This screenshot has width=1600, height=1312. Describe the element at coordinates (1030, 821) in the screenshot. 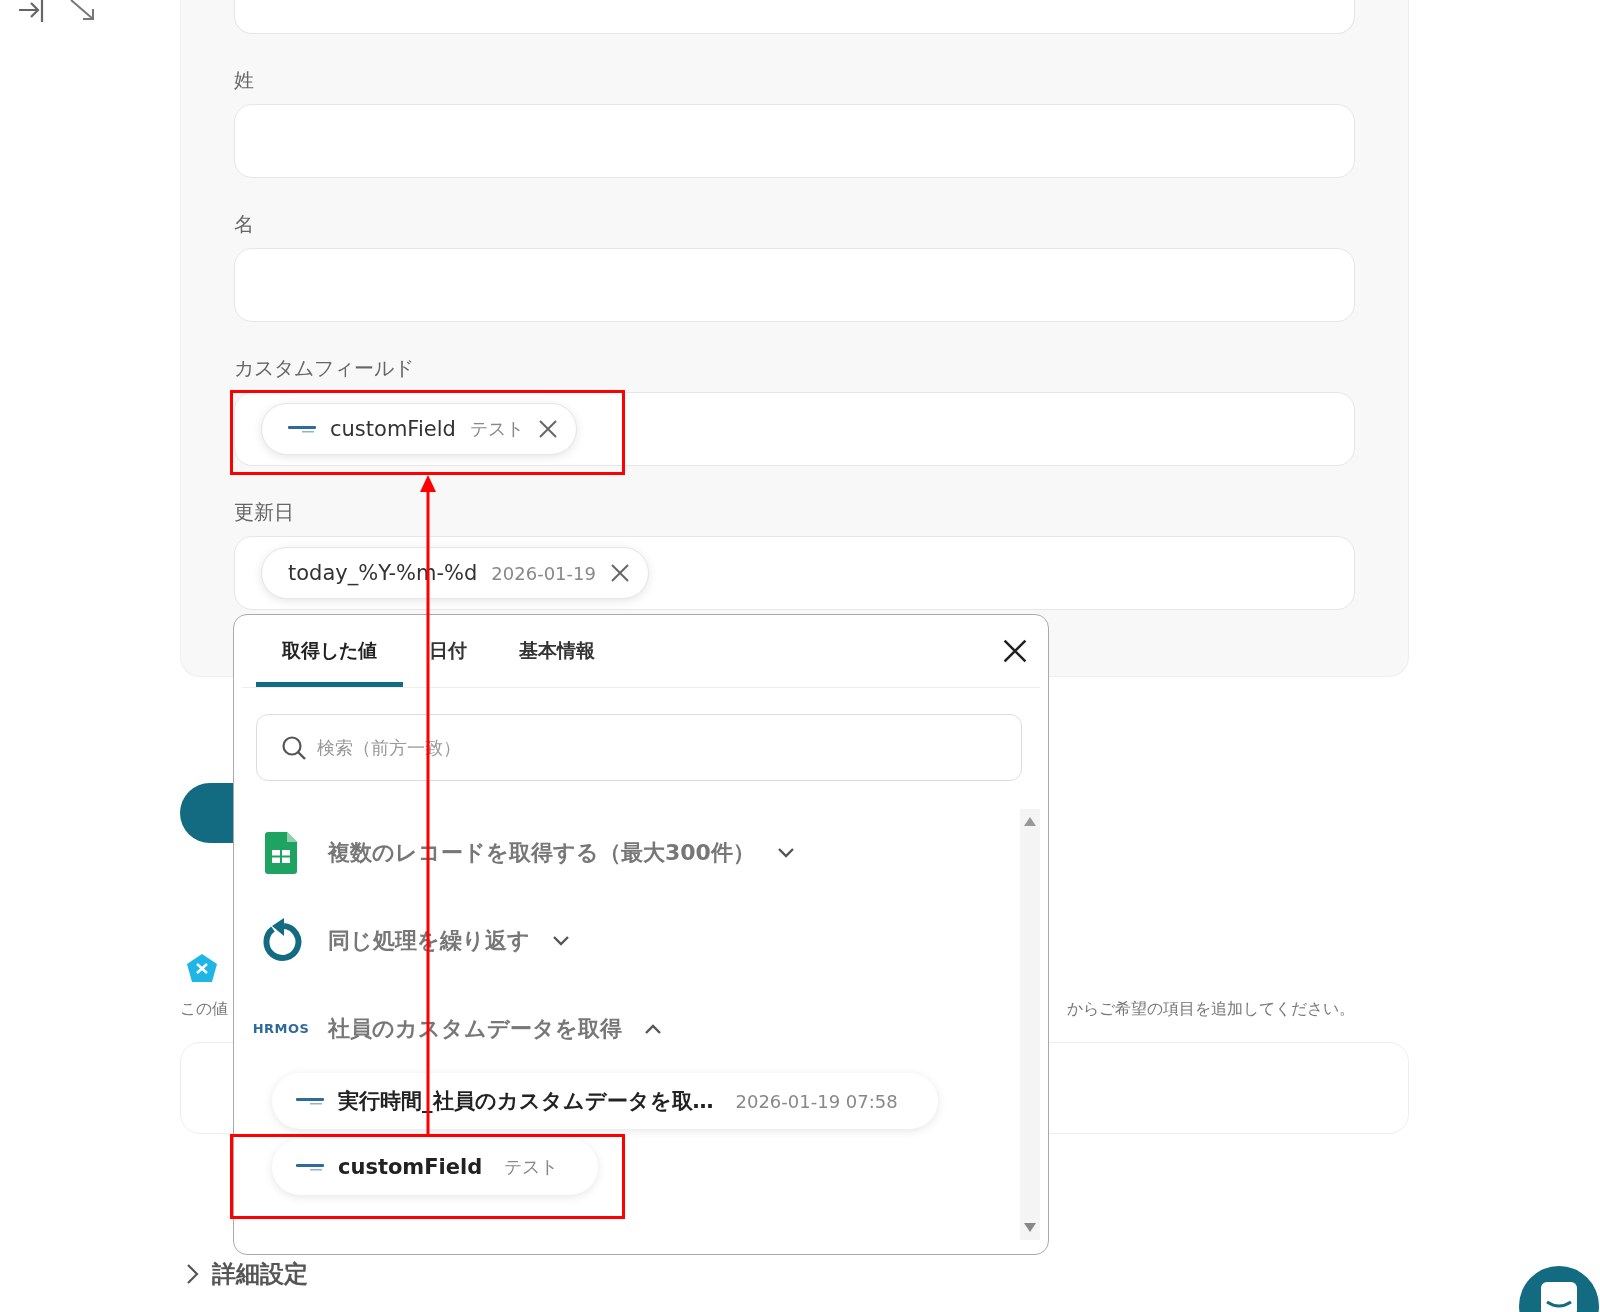

I see `scroll-up-icon` at that location.